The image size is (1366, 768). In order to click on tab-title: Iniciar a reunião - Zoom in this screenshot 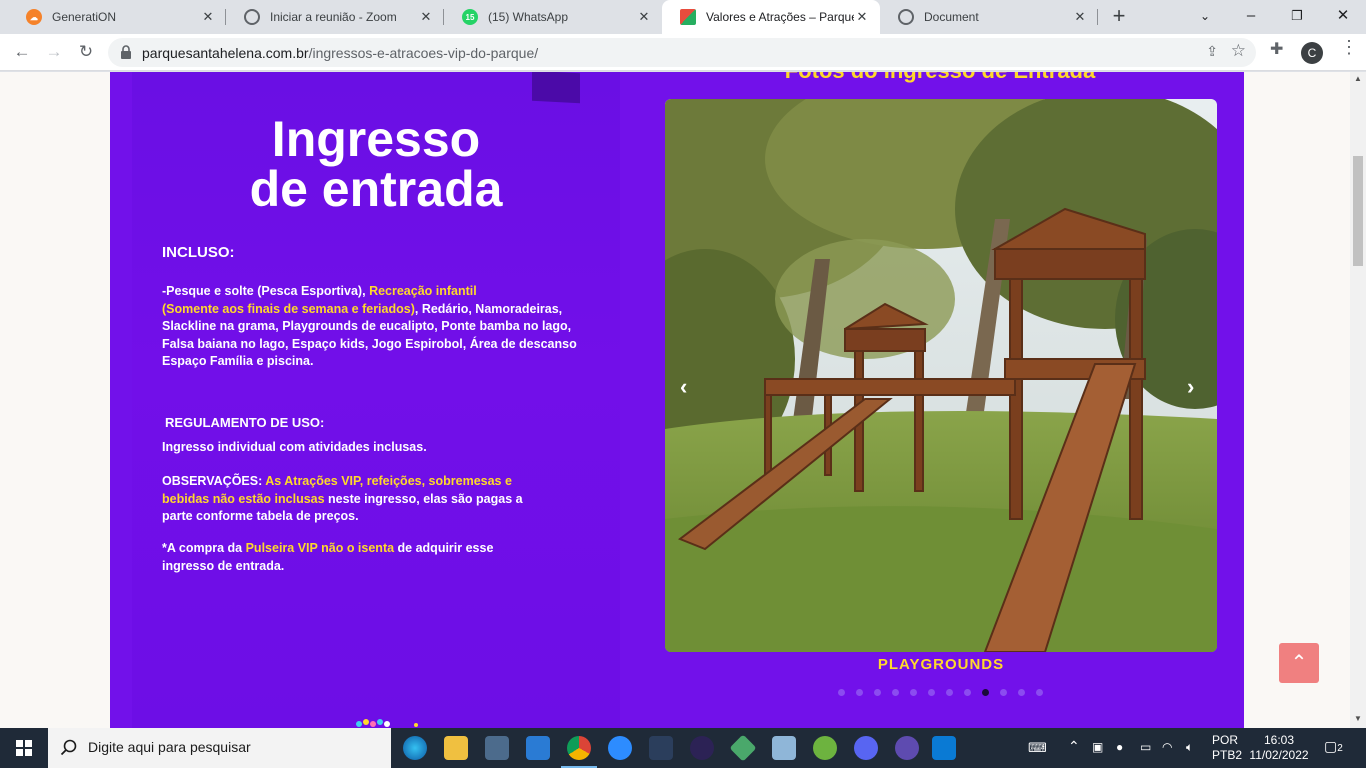, I will do `click(333, 17)`.